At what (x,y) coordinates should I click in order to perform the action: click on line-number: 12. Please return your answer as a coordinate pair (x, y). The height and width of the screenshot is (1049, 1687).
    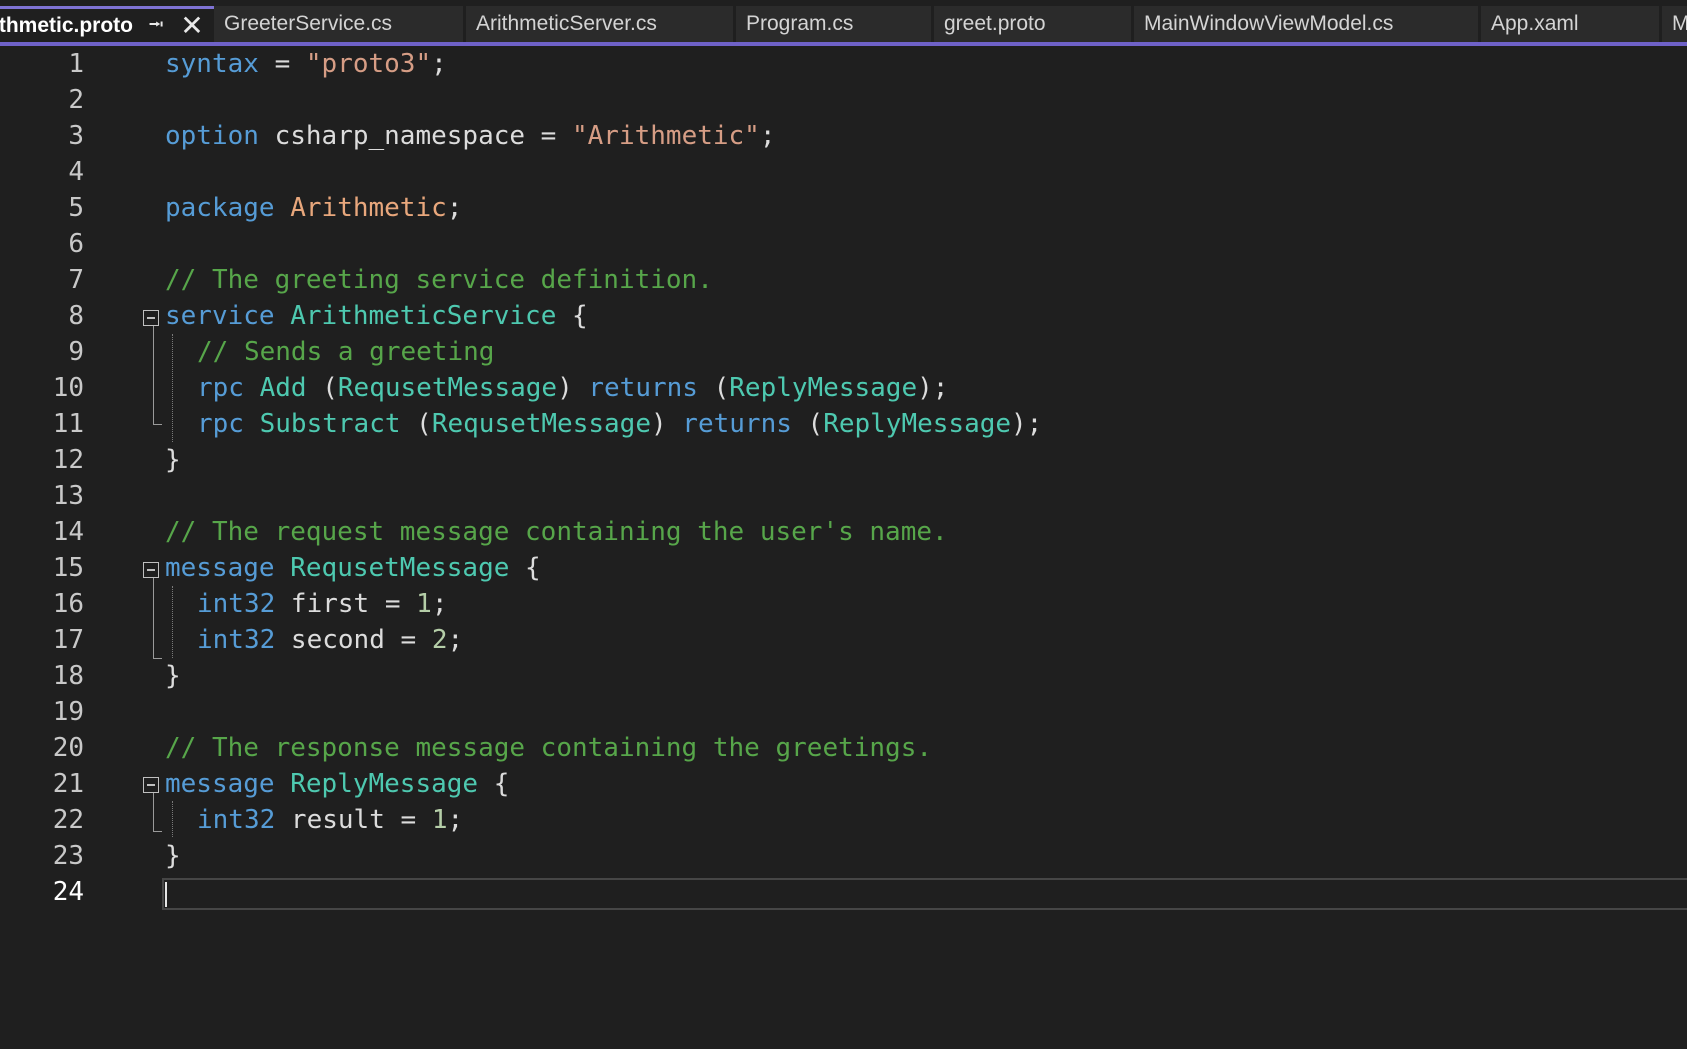
    Looking at the image, I should click on (68, 460).